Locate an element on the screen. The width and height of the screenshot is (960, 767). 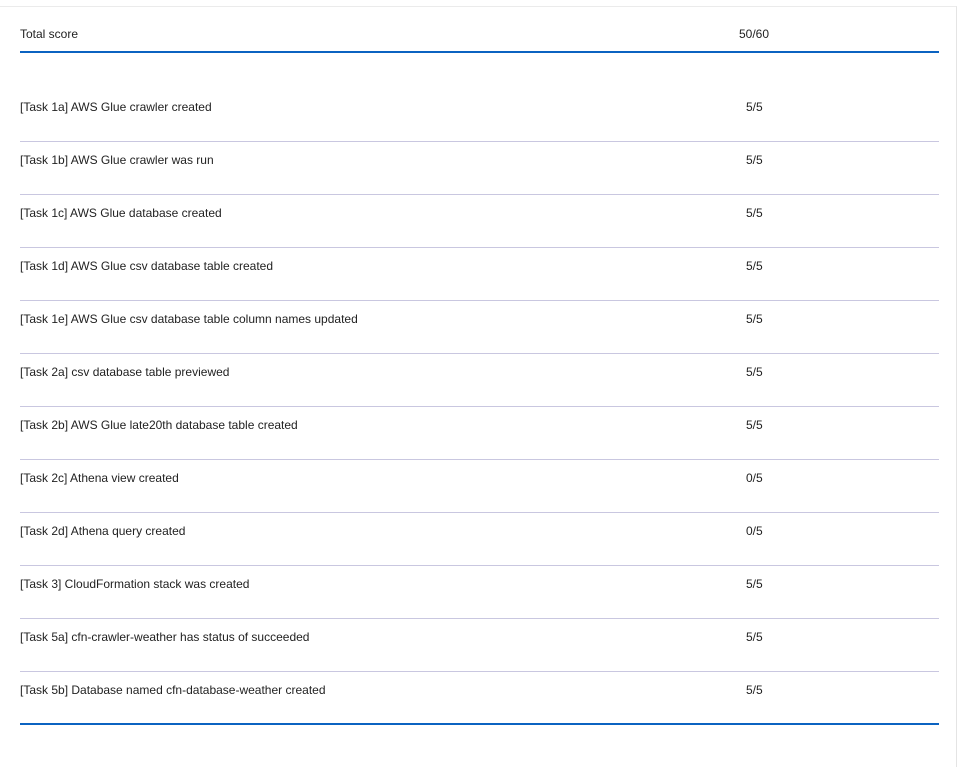
task-label: [Task 2d] Athena query created is located at coordinates (103, 531).